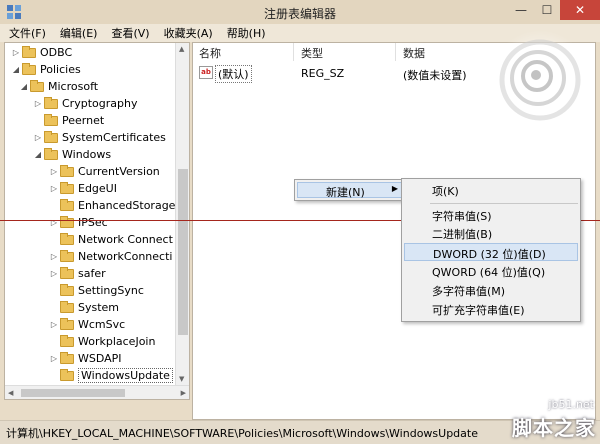 The height and width of the screenshot is (444, 600). What do you see at coordinates (414, 53) in the screenshot?
I see `column-header-data: 数据` at bounding box center [414, 53].